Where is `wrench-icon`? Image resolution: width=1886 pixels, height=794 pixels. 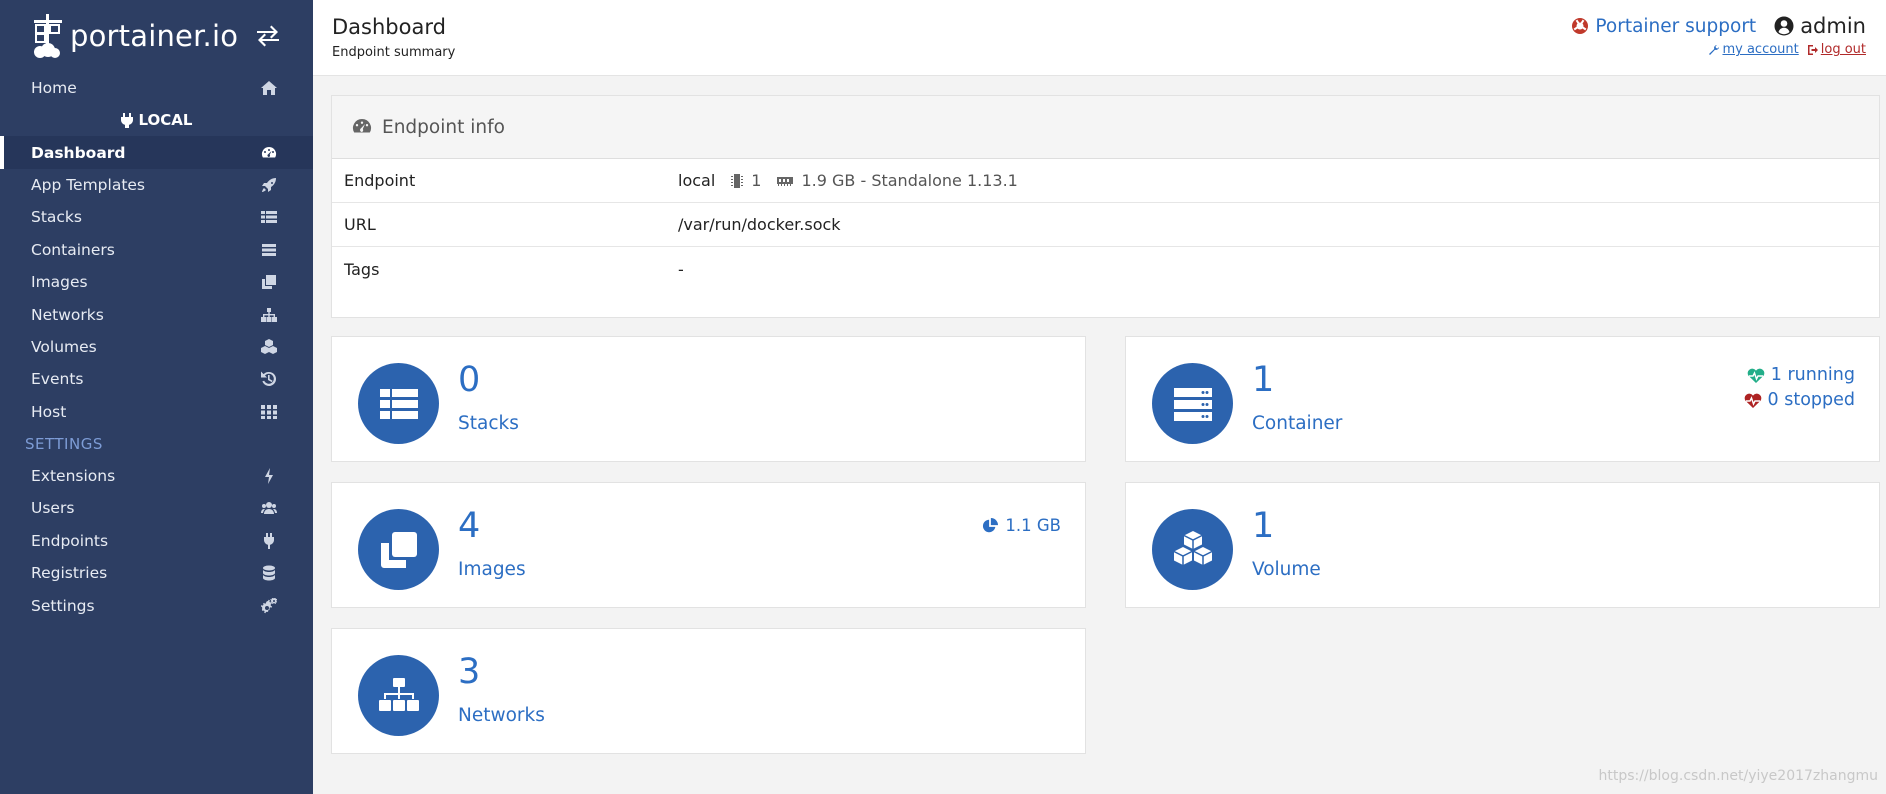
wrench-icon is located at coordinates (1714, 49).